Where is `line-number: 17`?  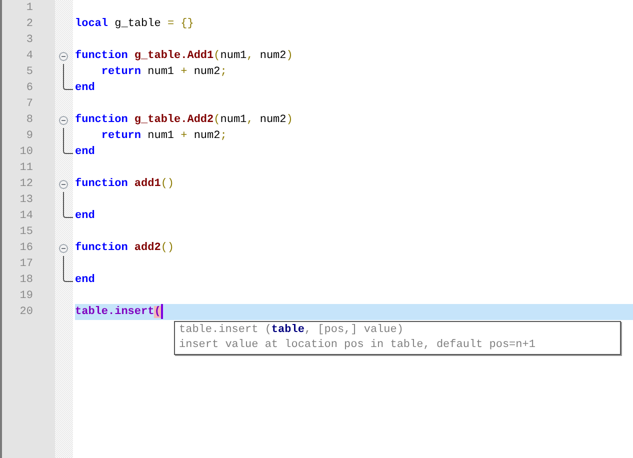 line-number: 17 is located at coordinates (27, 264).